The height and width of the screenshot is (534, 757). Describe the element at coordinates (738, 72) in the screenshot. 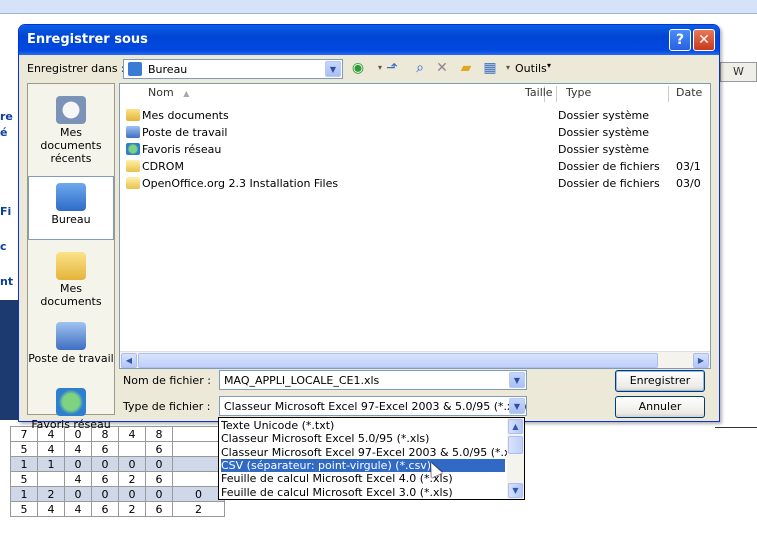

I see `column-header-w: W` at that location.